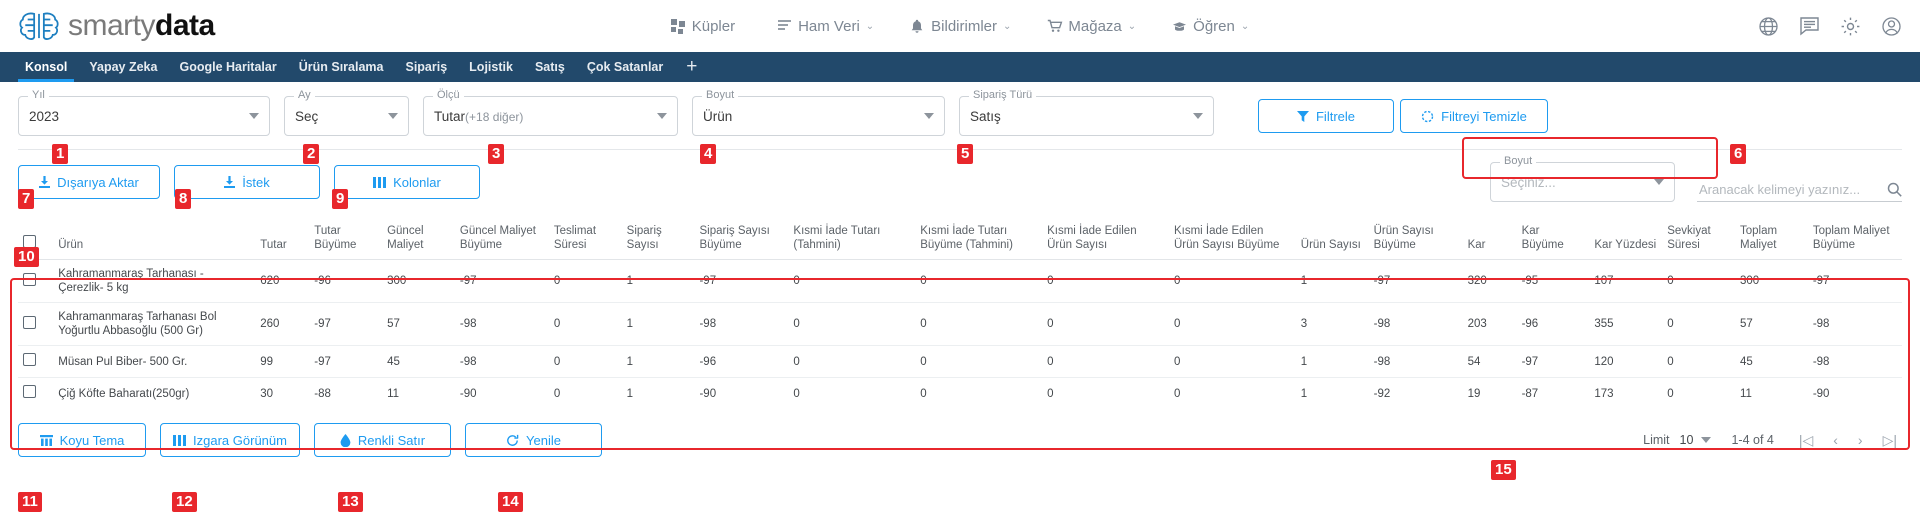 The width and height of the screenshot is (1920, 530). Describe the element at coordinates (380, 182) in the screenshot. I see `columns-icon` at that location.